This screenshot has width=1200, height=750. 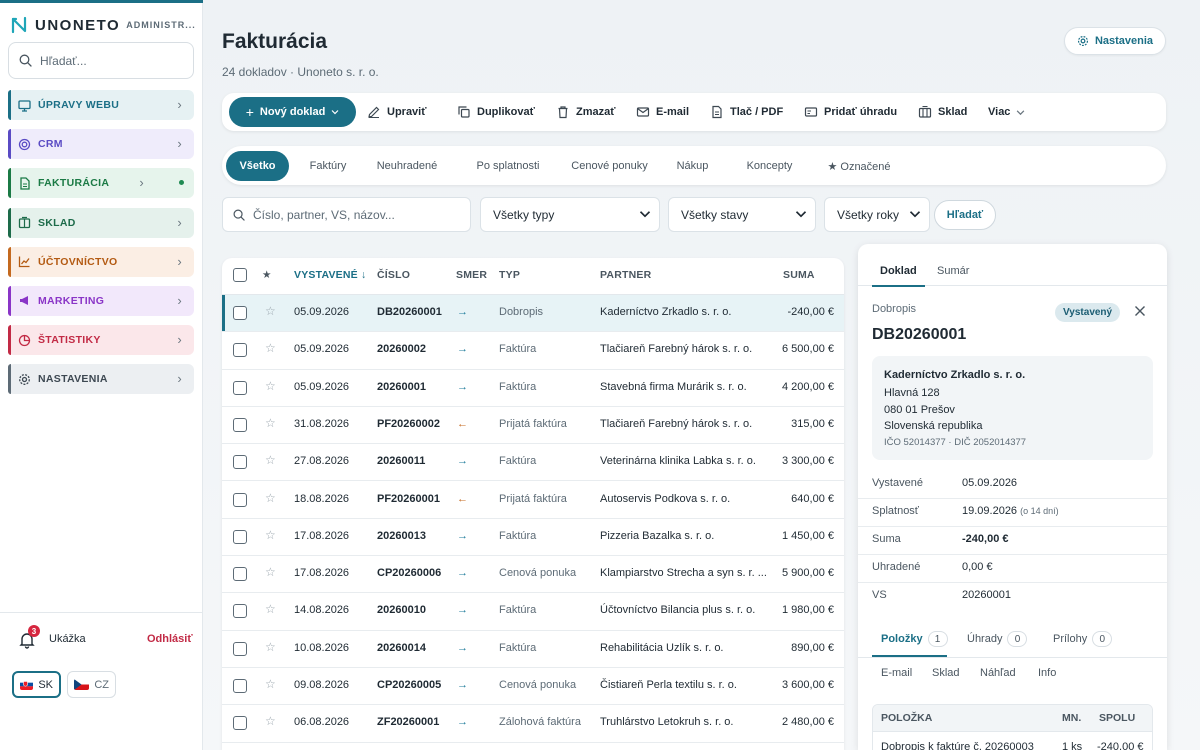 What do you see at coordinates (586, 112) in the screenshot?
I see `delete-button: Zmazať` at bounding box center [586, 112].